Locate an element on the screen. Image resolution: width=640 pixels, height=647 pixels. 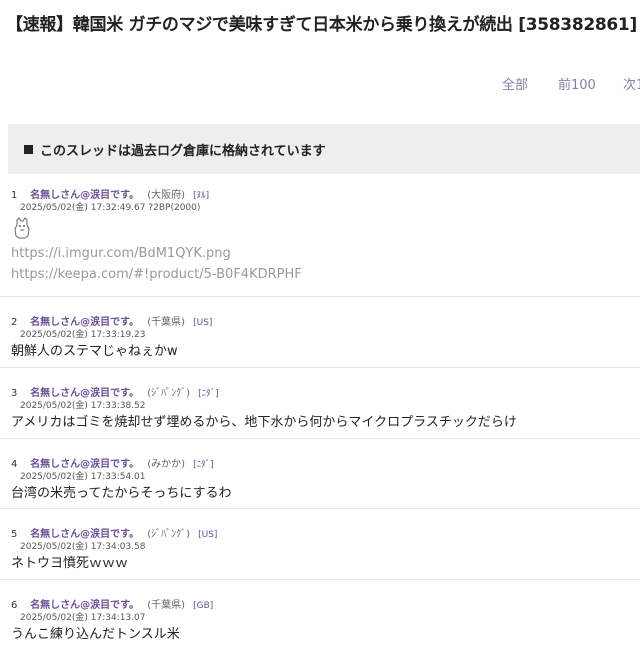
post-header: 2 名無しさん@涙目です。 (千葉県) [US] is located at coordinates (320, 312).